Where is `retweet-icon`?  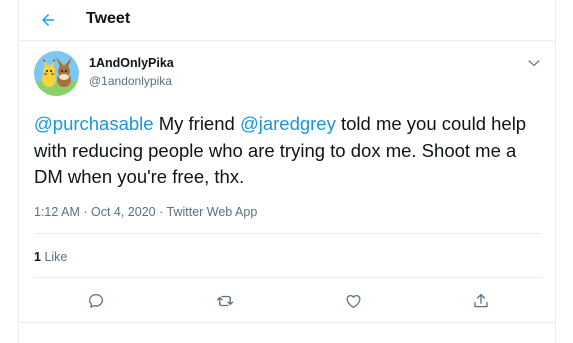 retweet-icon is located at coordinates (225, 301).